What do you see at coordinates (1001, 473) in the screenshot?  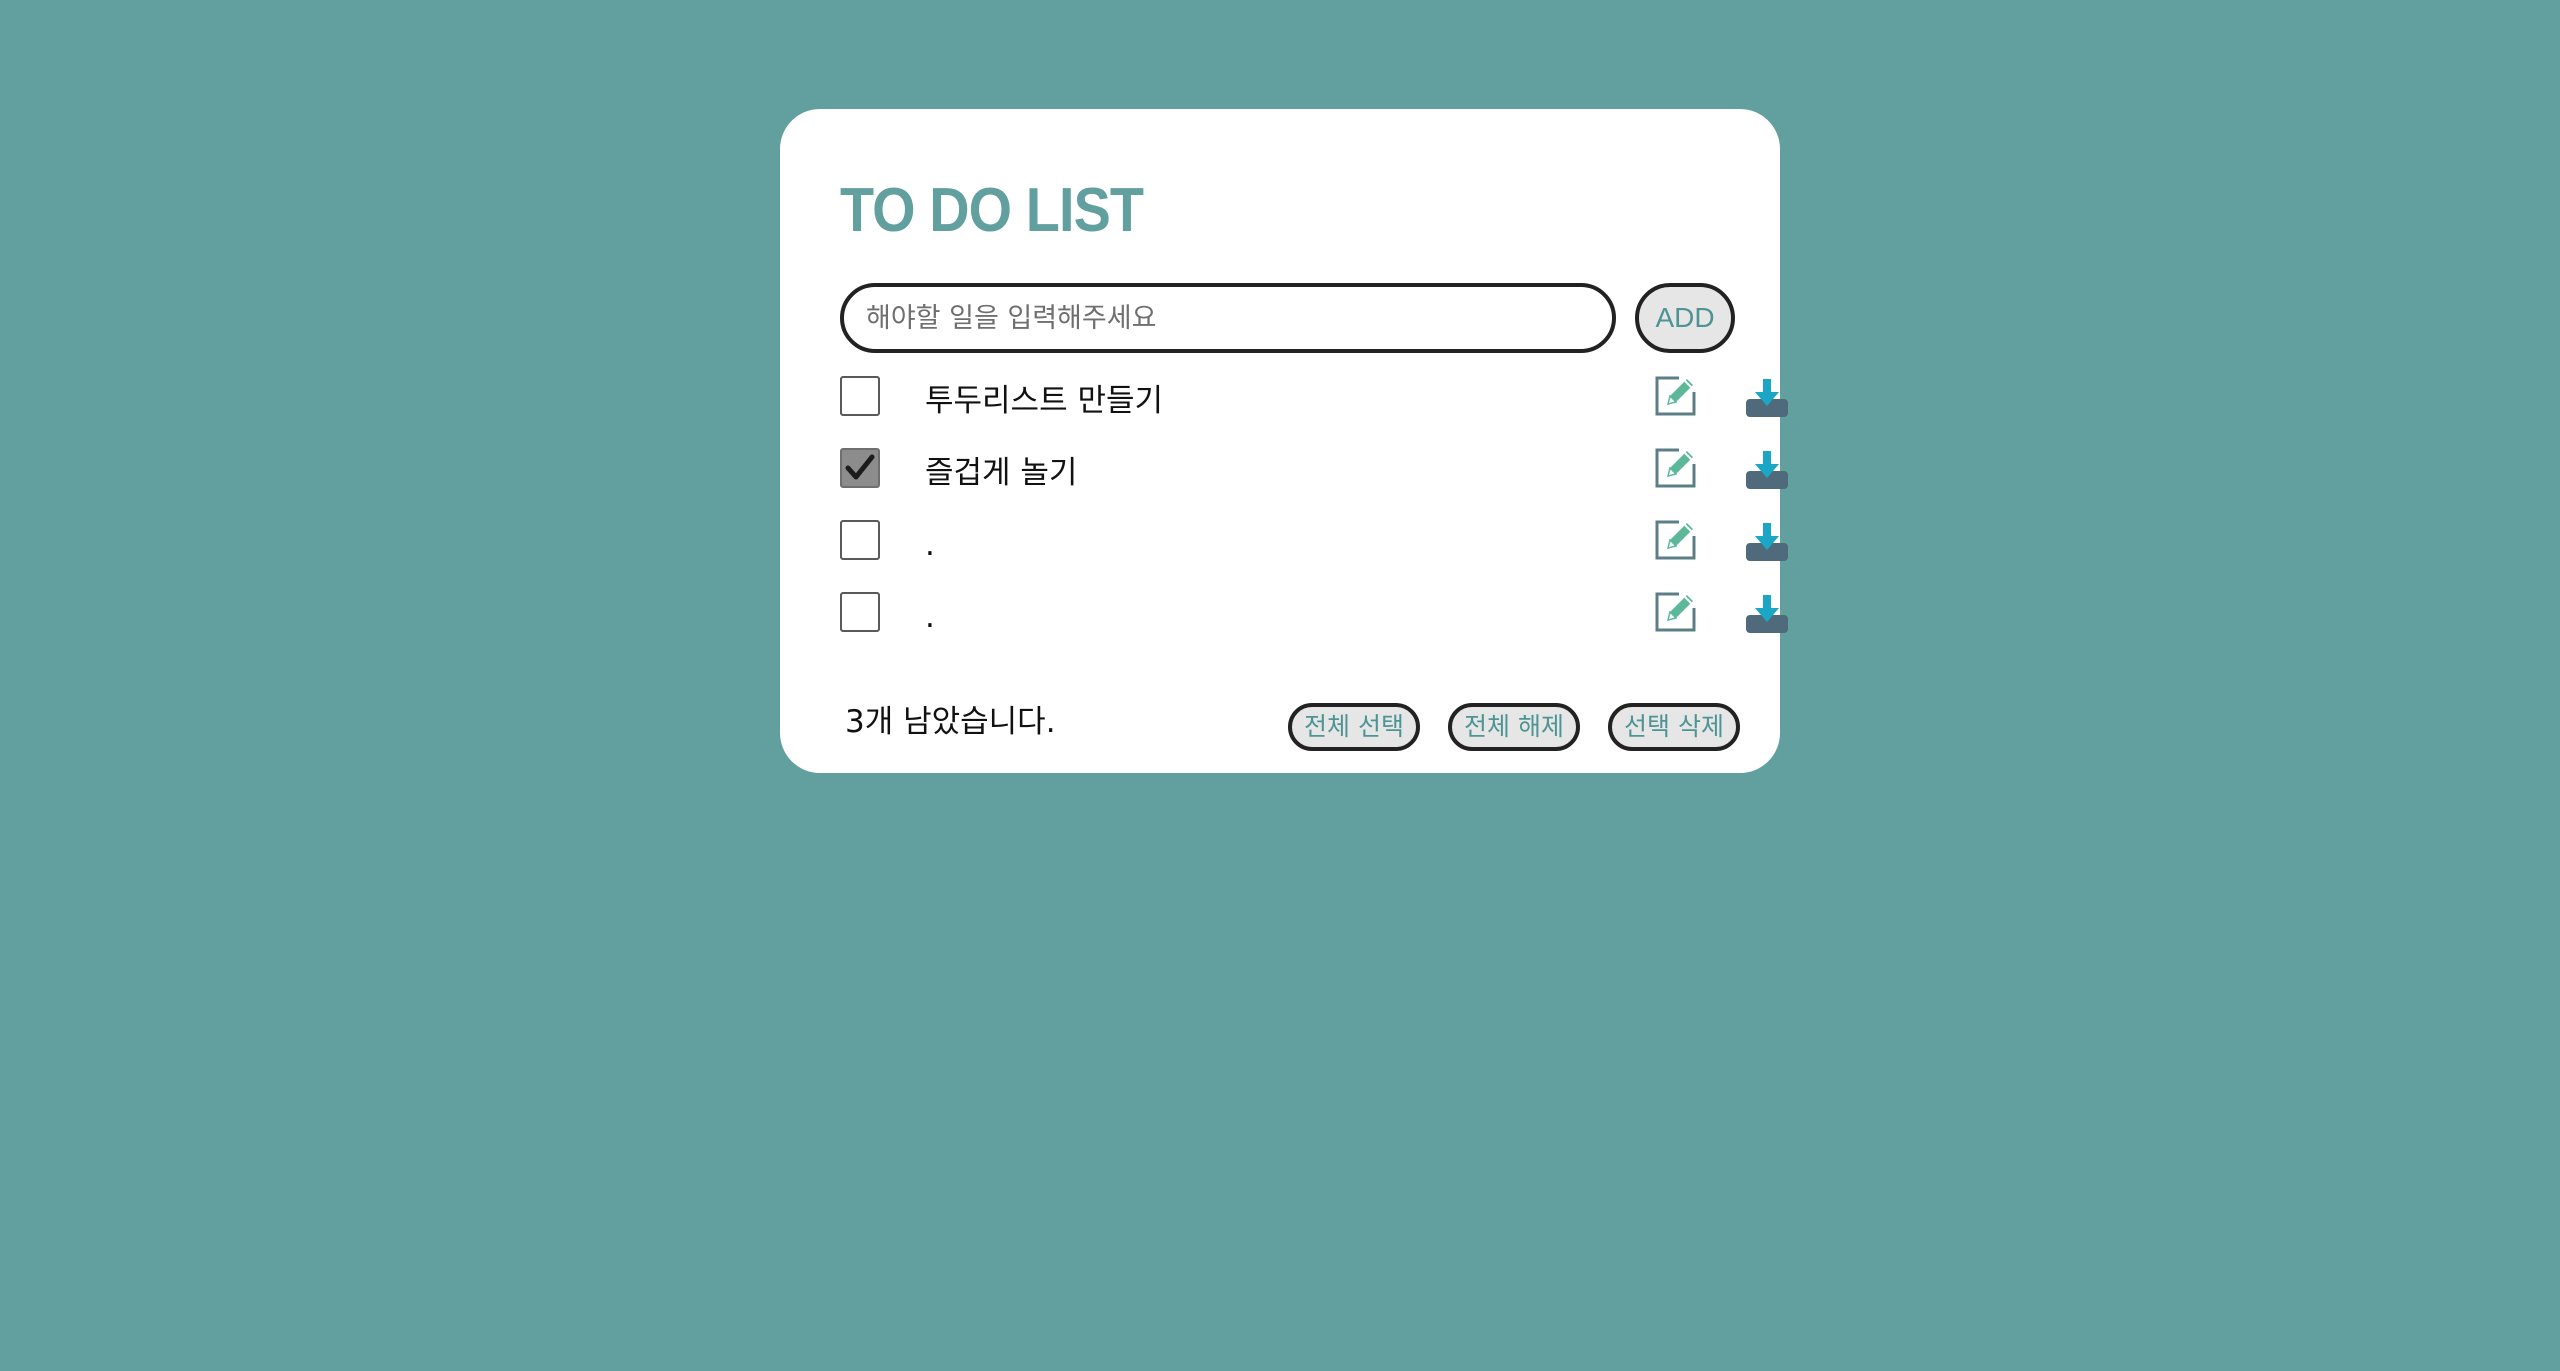 I see `todo-text: 즐겁게 놀기` at bounding box center [1001, 473].